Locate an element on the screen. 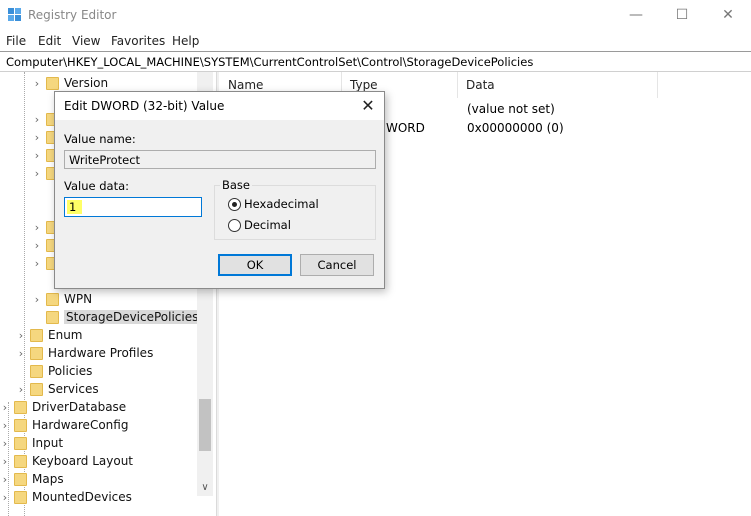  close-button: ✕ is located at coordinates (728, 15).